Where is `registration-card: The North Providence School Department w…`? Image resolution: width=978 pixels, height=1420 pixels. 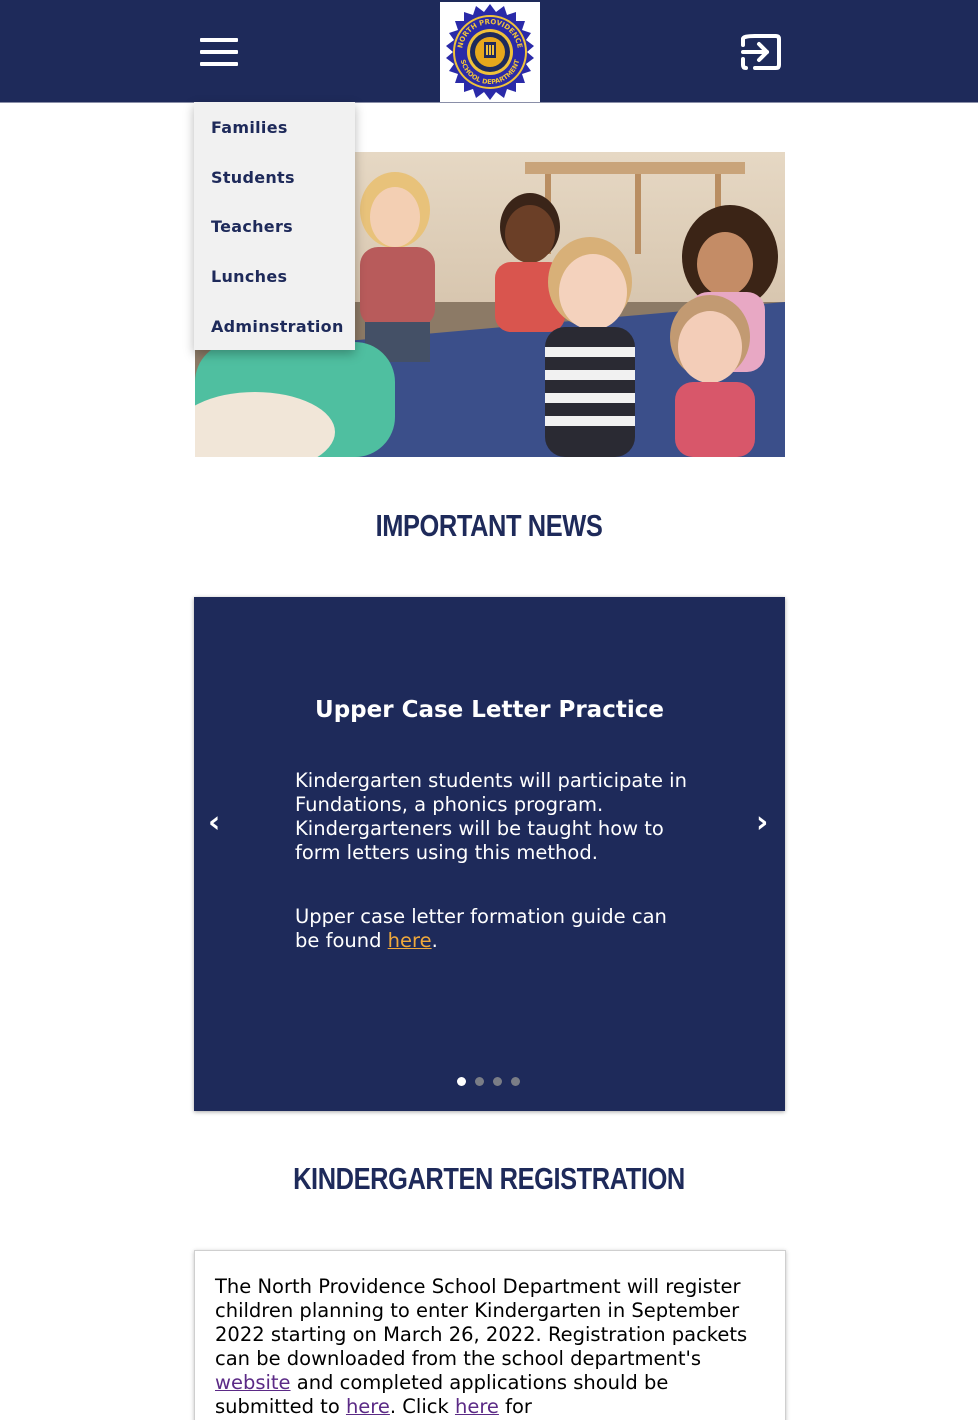
registration-card: The North Providence School Department w… is located at coordinates (490, 1335).